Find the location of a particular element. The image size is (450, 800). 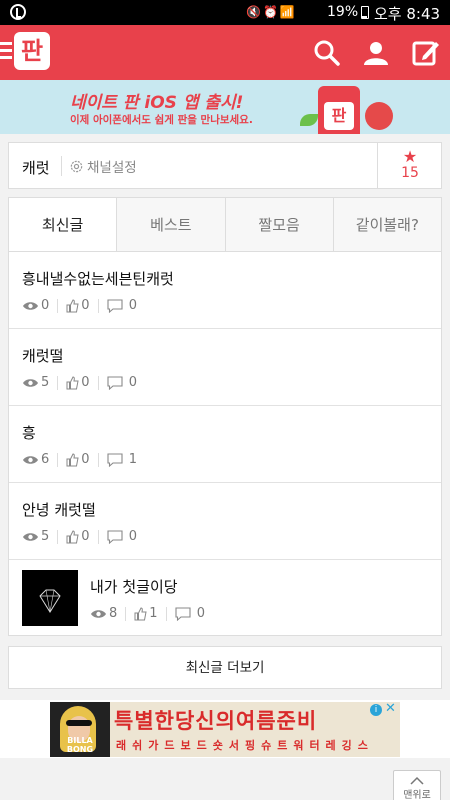

channel-settings-label: 채널설정 is located at coordinates (112, 168).